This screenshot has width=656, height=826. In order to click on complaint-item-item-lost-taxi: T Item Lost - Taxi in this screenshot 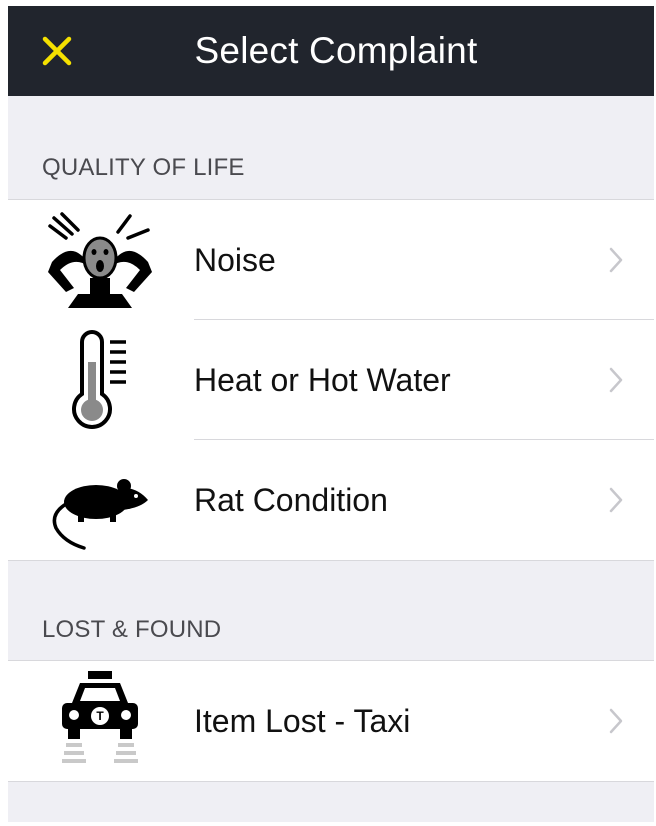, I will do `click(331, 721)`.